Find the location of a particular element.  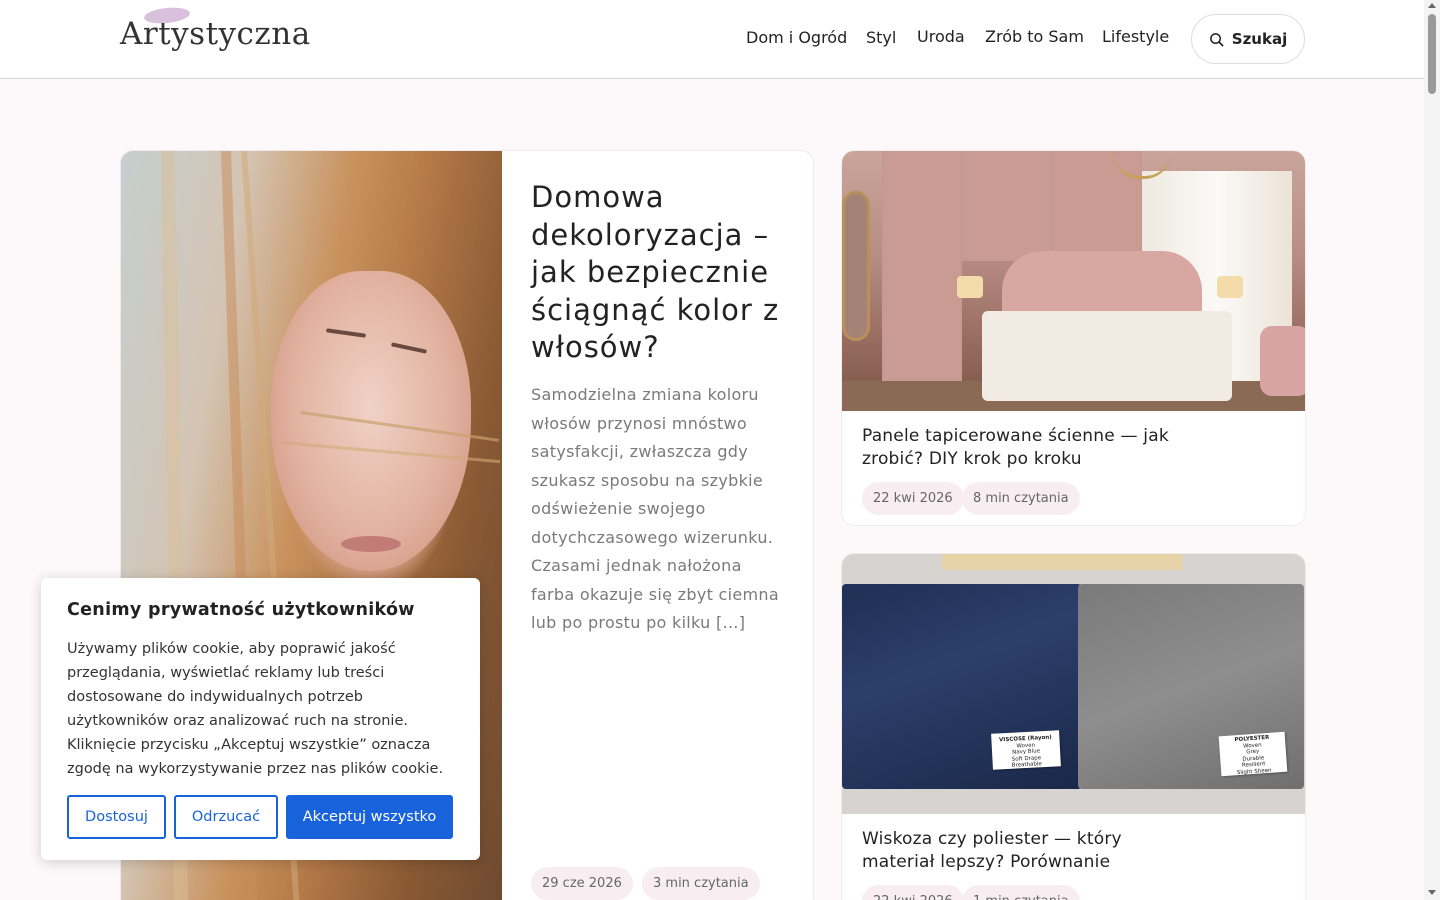

article-card-read-time: 1 min czytania is located at coordinates (1021, 892).